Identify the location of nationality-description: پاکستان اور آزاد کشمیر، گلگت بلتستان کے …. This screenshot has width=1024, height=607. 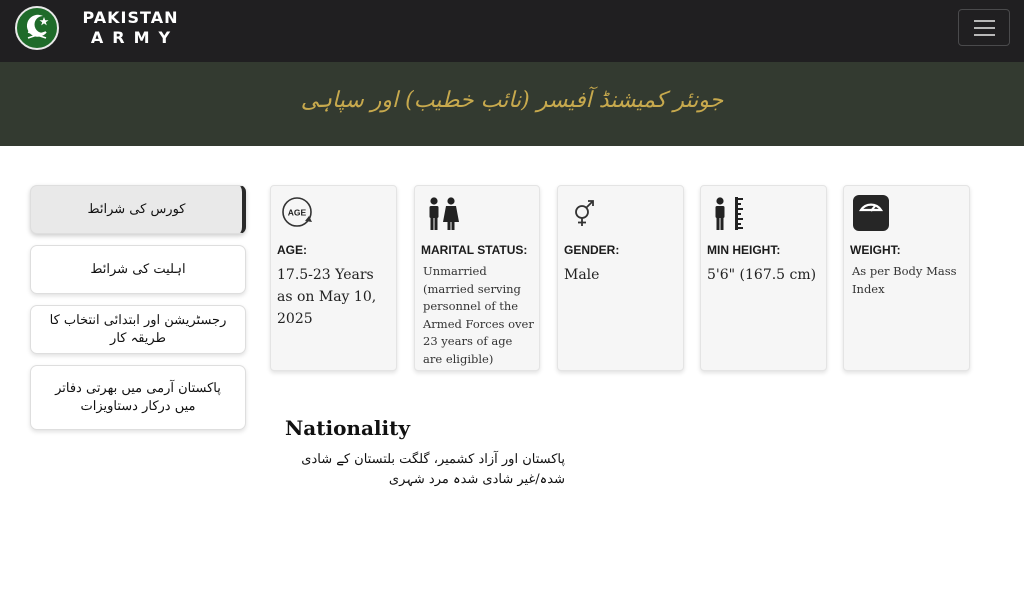
(433, 469).